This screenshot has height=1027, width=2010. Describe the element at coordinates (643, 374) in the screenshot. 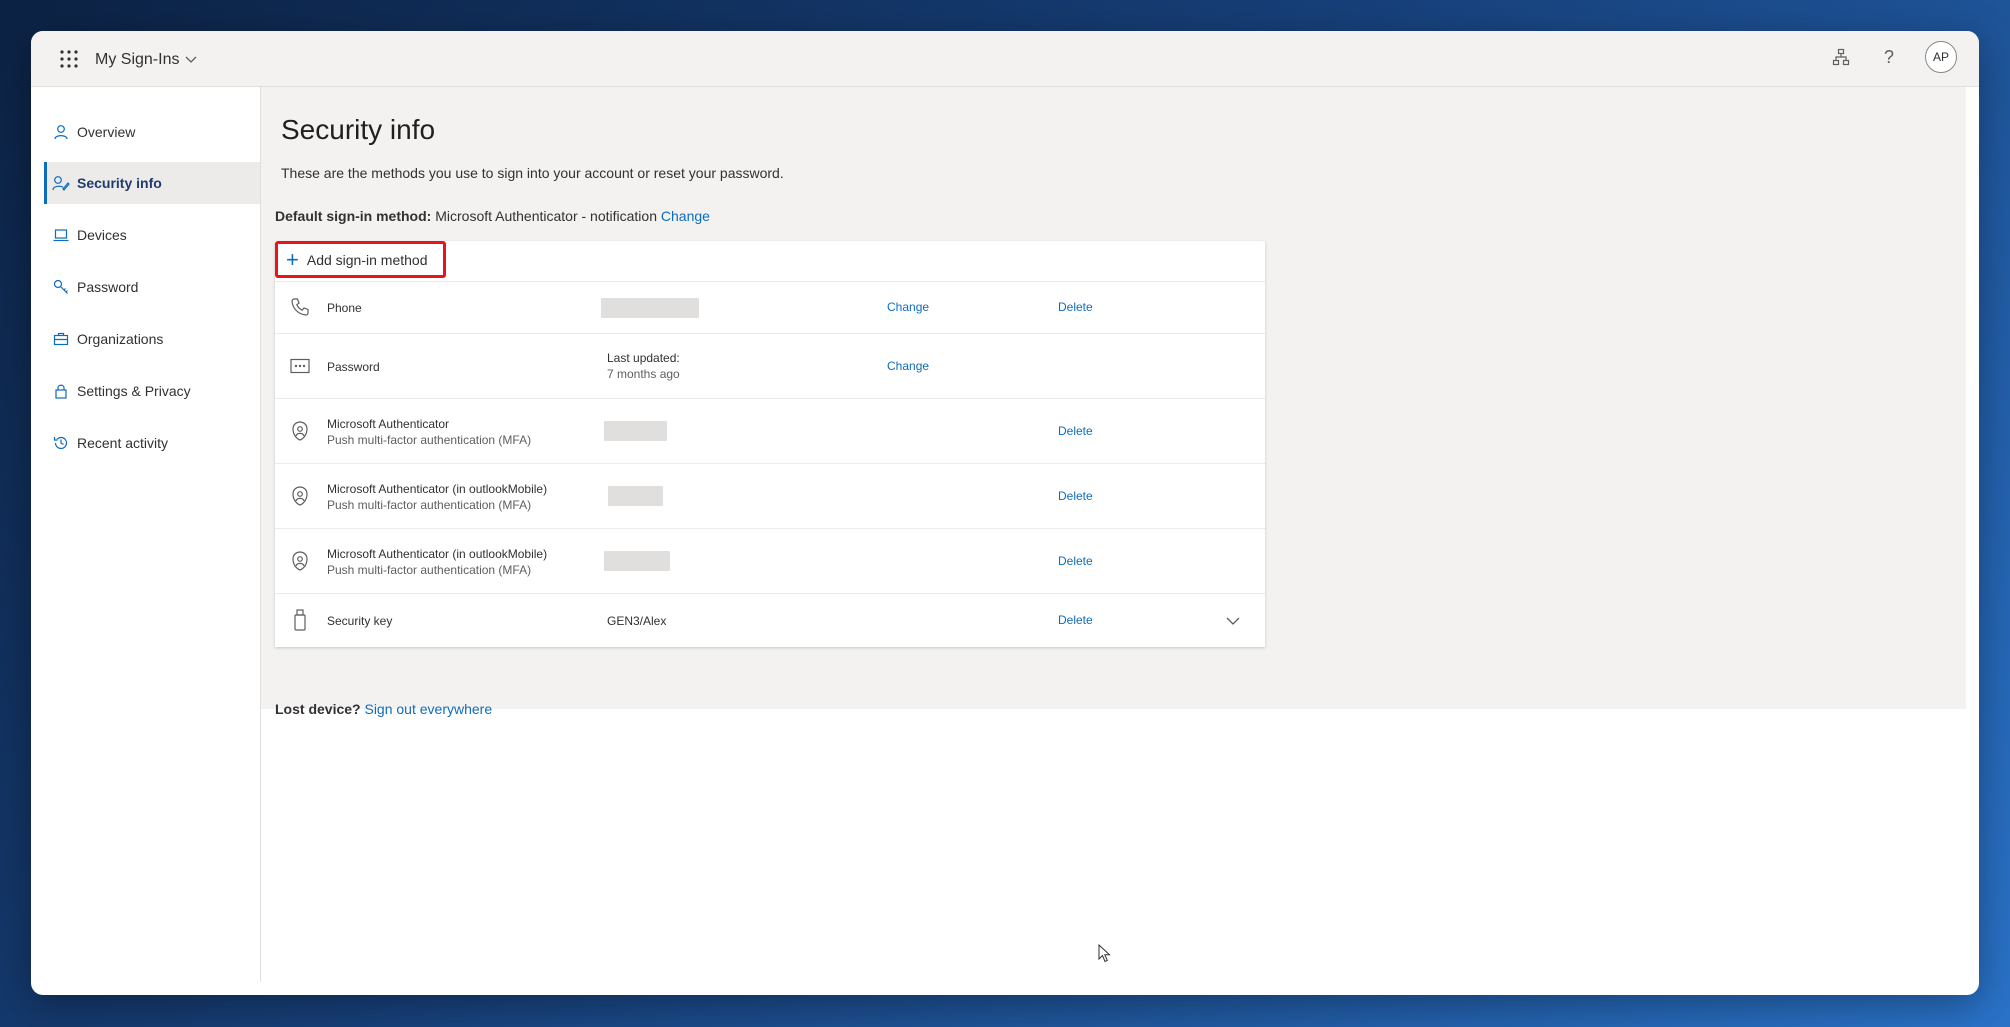

I see `last-updated-value: 7 months ago` at that location.